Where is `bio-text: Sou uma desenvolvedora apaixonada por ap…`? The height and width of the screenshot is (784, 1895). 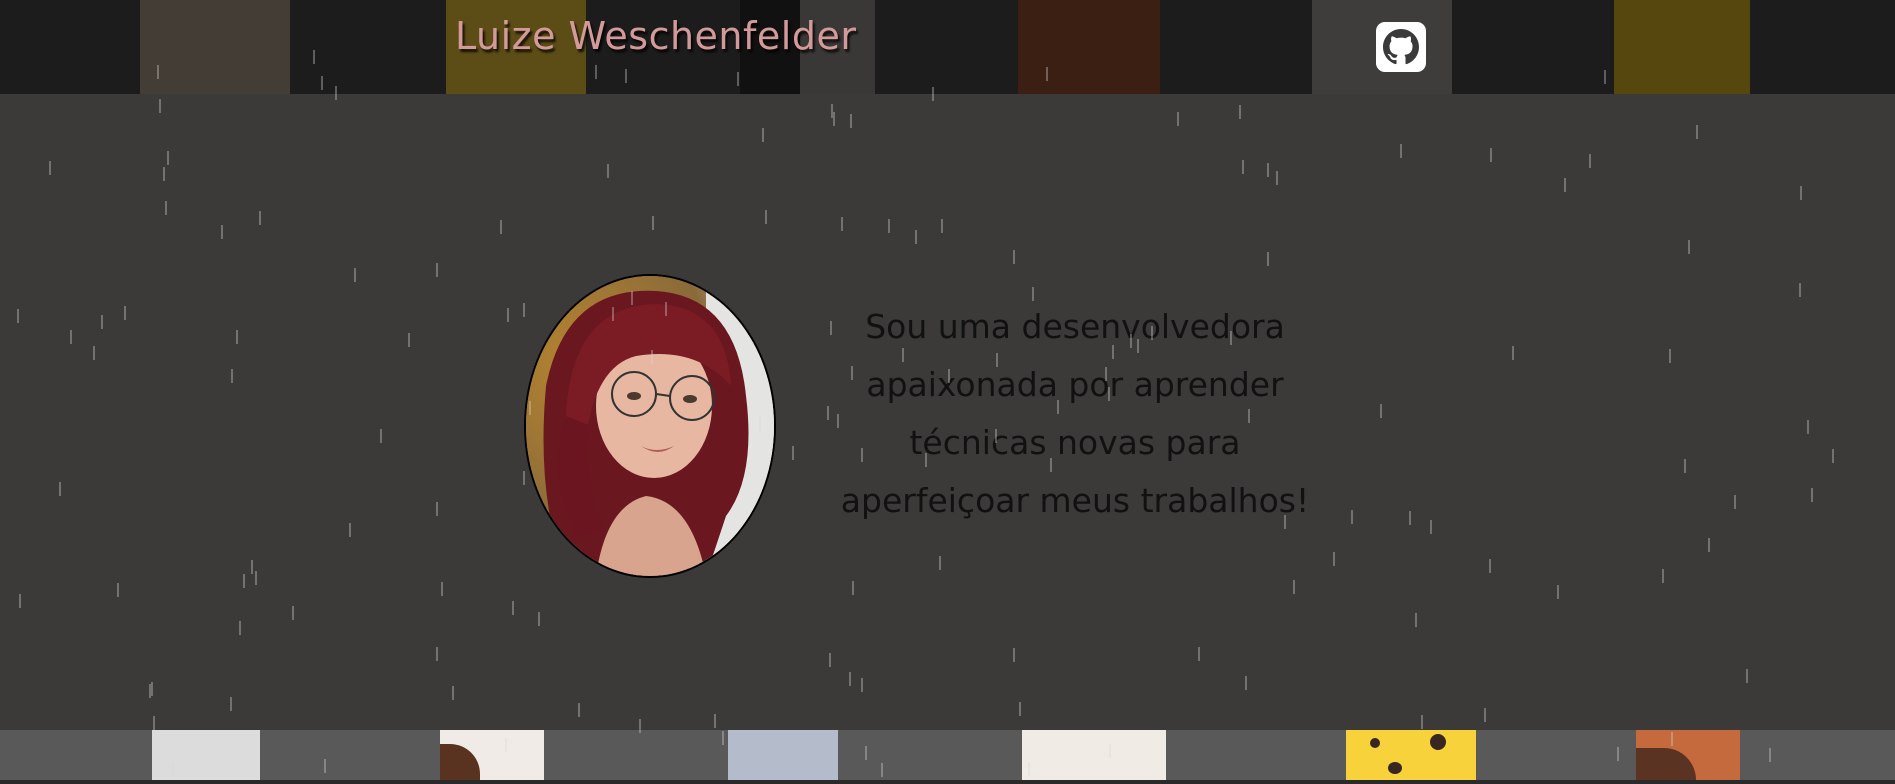 bio-text: Sou uma desenvolvedora apaixonada por ap… is located at coordinates (1075, 414).